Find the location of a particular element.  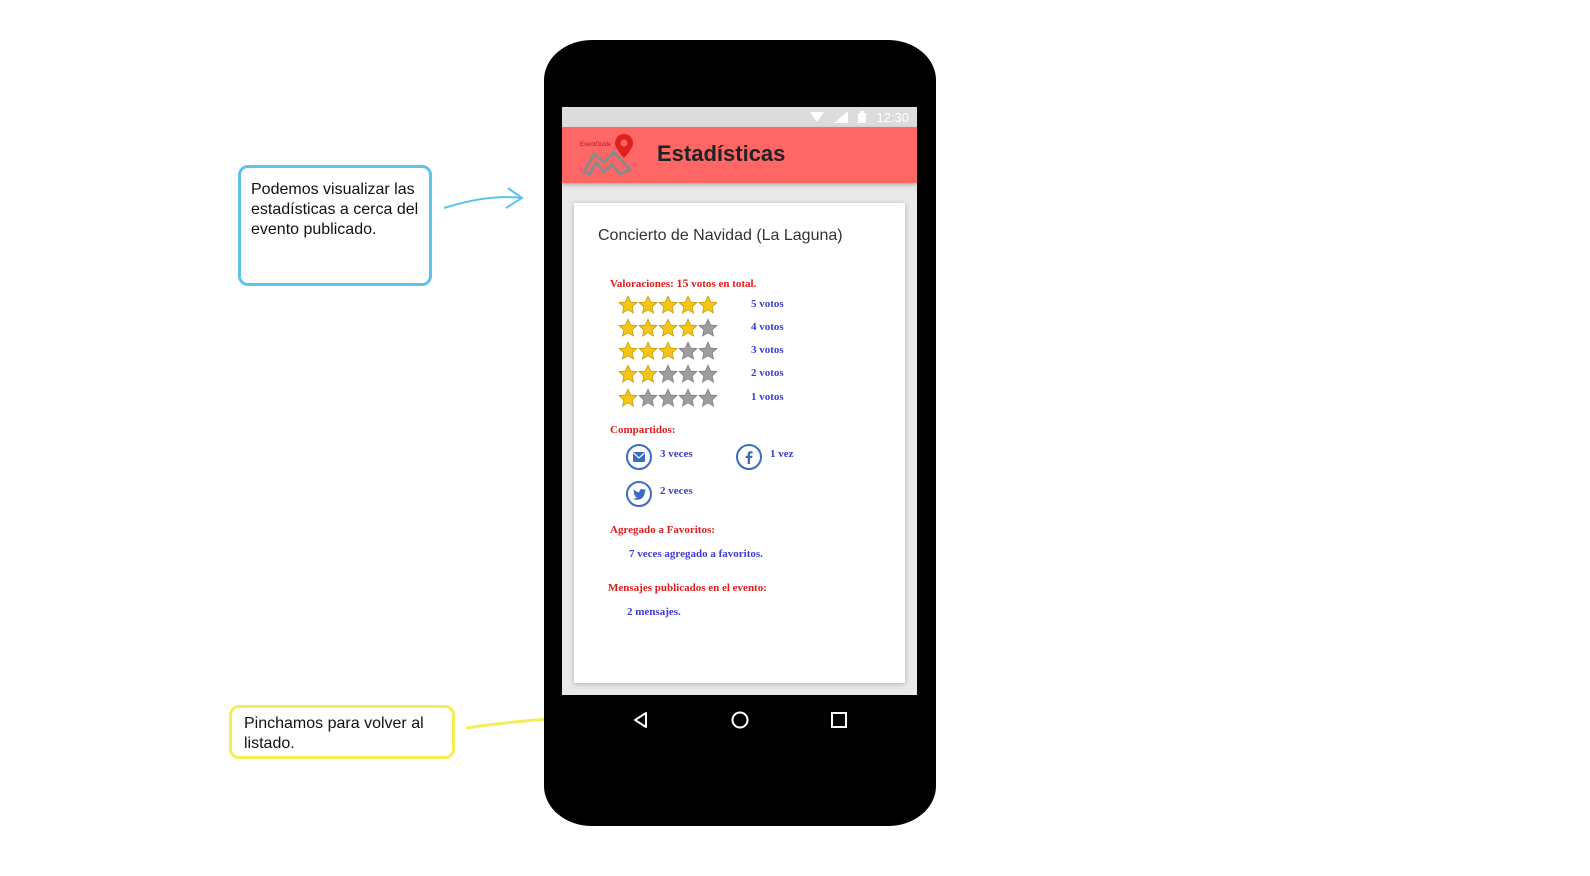

app-logo: EventGuide is located at coordinates (608, 155).